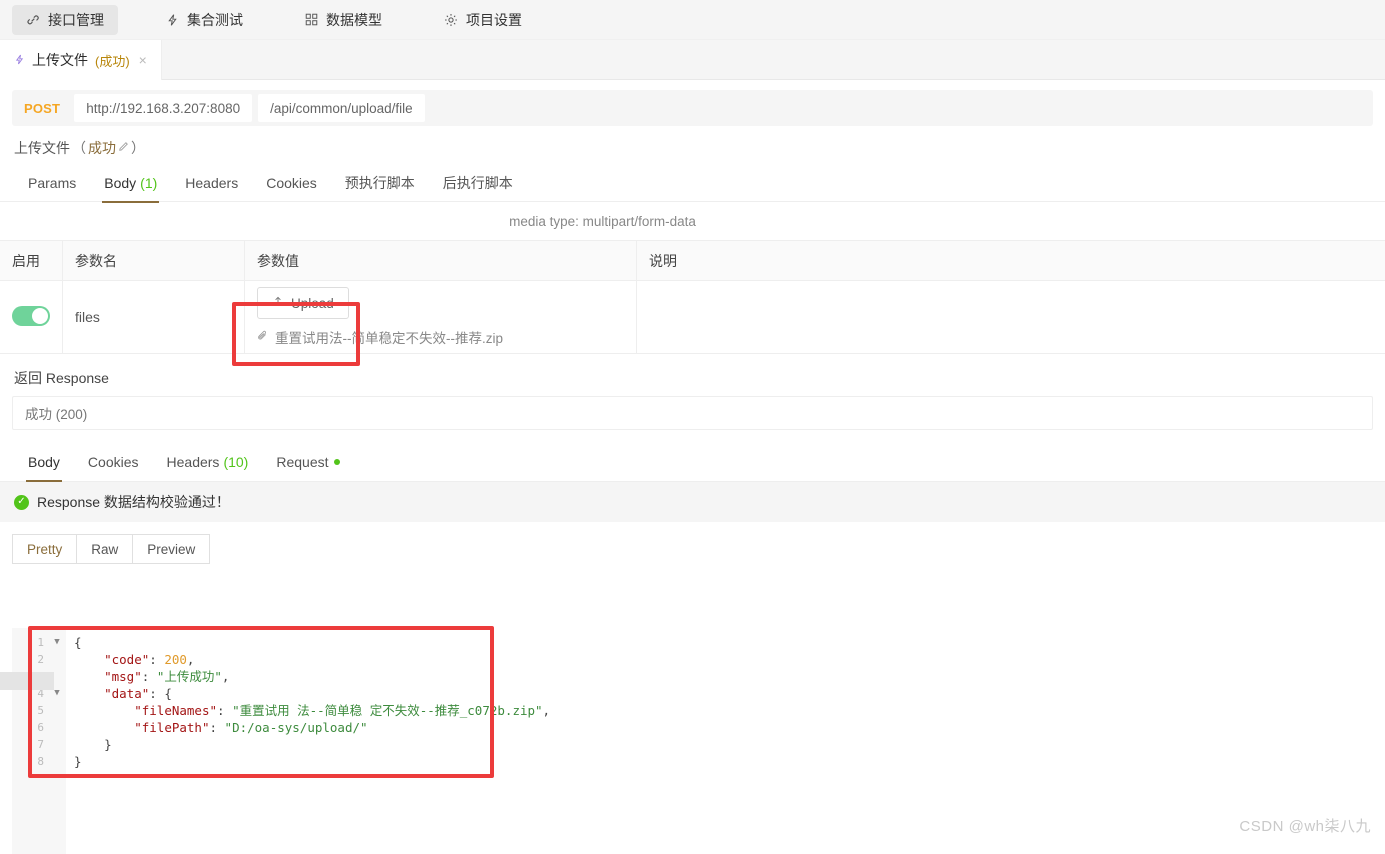 The width and height of the screenshot is (1385, 854). What do you see at coordinates (478, 183) in the screenshot?
I see `request-tab-post-script: 后执行脚本` at bounding box center [478, 183].